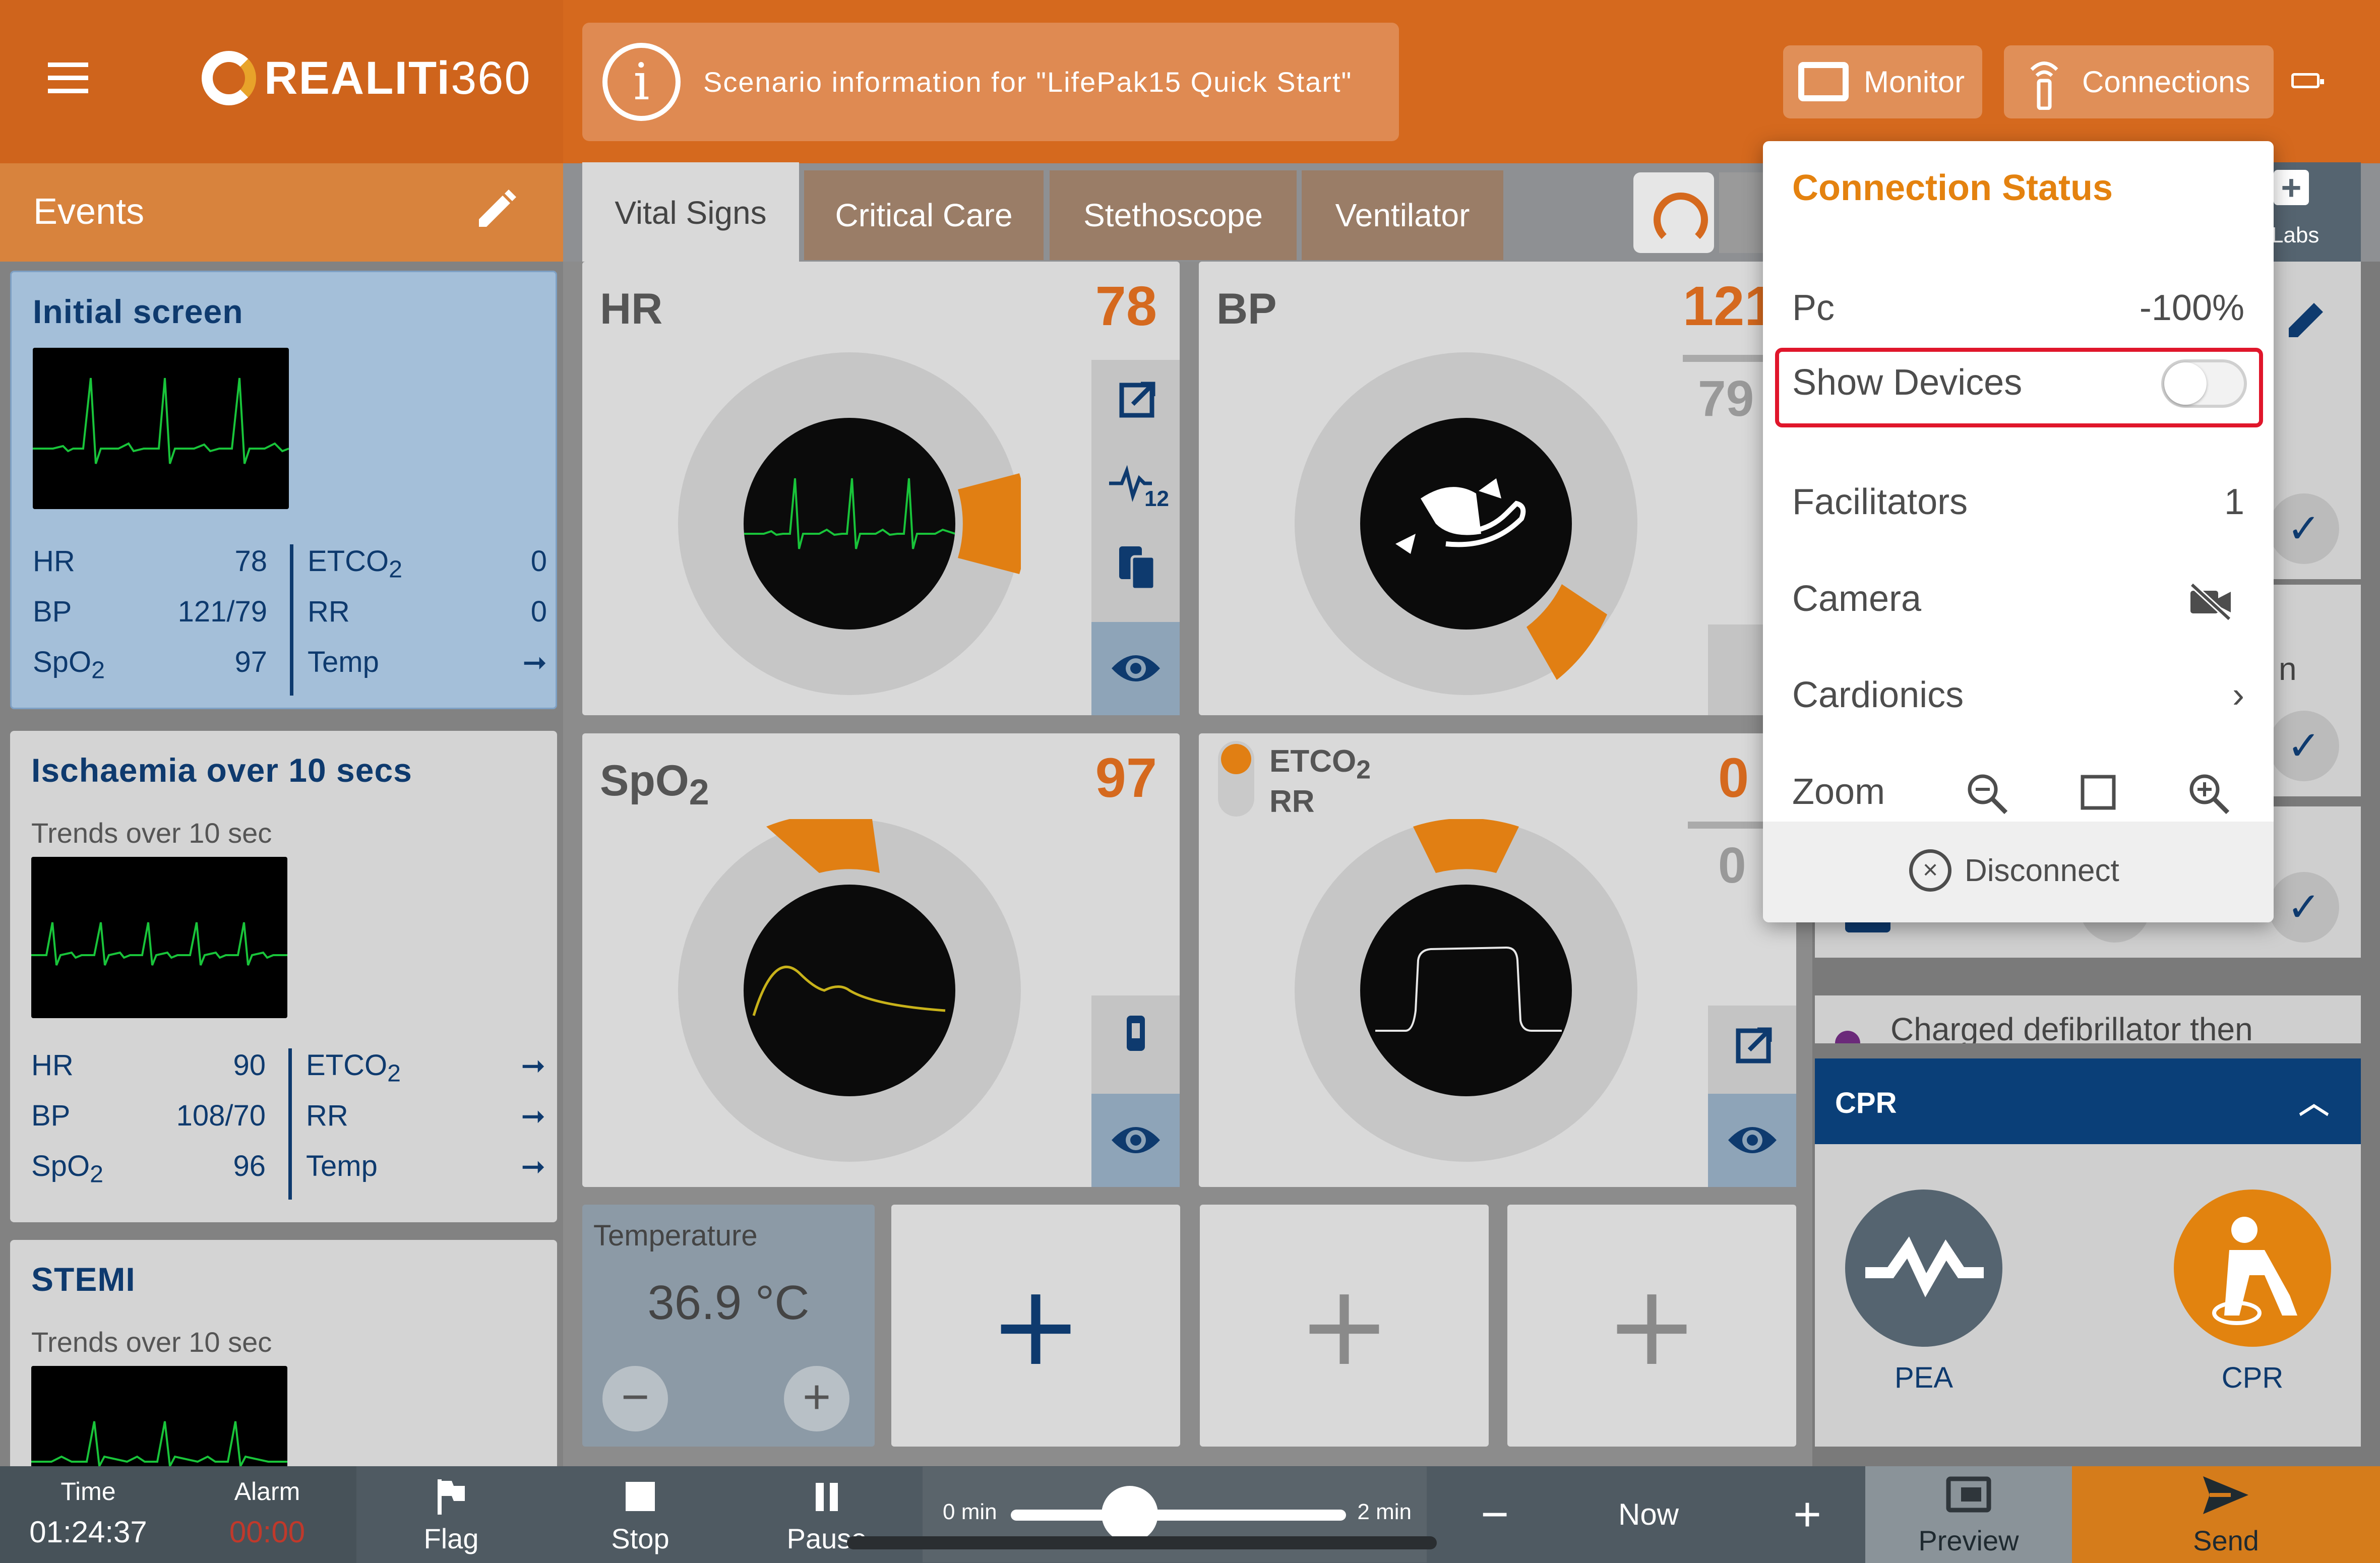  I want to click on bp-value: 108/70, so click(221, 1115).